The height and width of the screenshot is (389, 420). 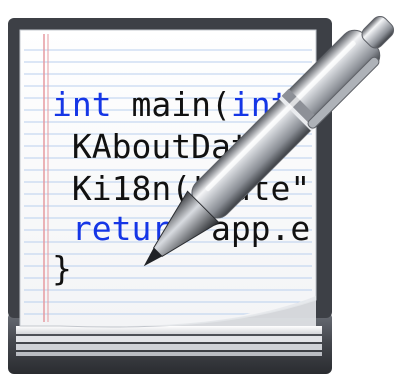 I want to click on code-line-5: }, so click(x=62, y=268).